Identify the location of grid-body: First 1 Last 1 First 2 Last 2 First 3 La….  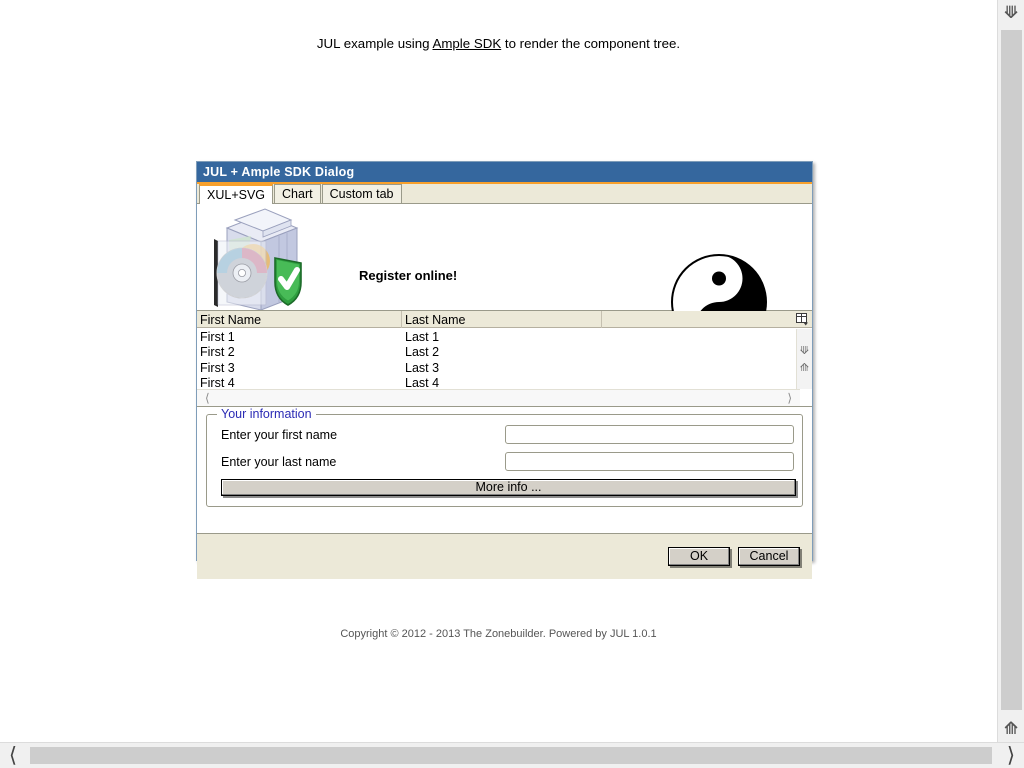
(490, 359).